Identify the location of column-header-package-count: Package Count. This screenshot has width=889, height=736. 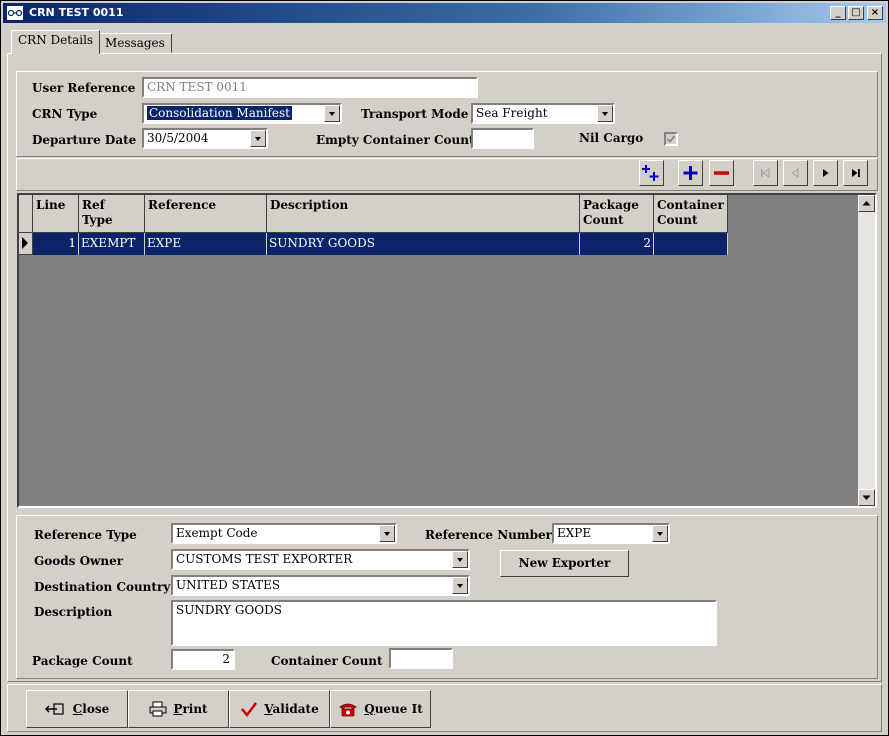
(617, 214).